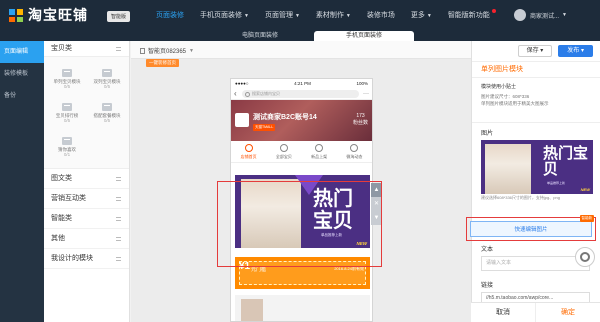 This screenshot has height=322, width=600. What do you see at coordinates (582, 51) in the screenshot?
I see `chevron-down-icon: ▾` at bounding box center [582, 51].